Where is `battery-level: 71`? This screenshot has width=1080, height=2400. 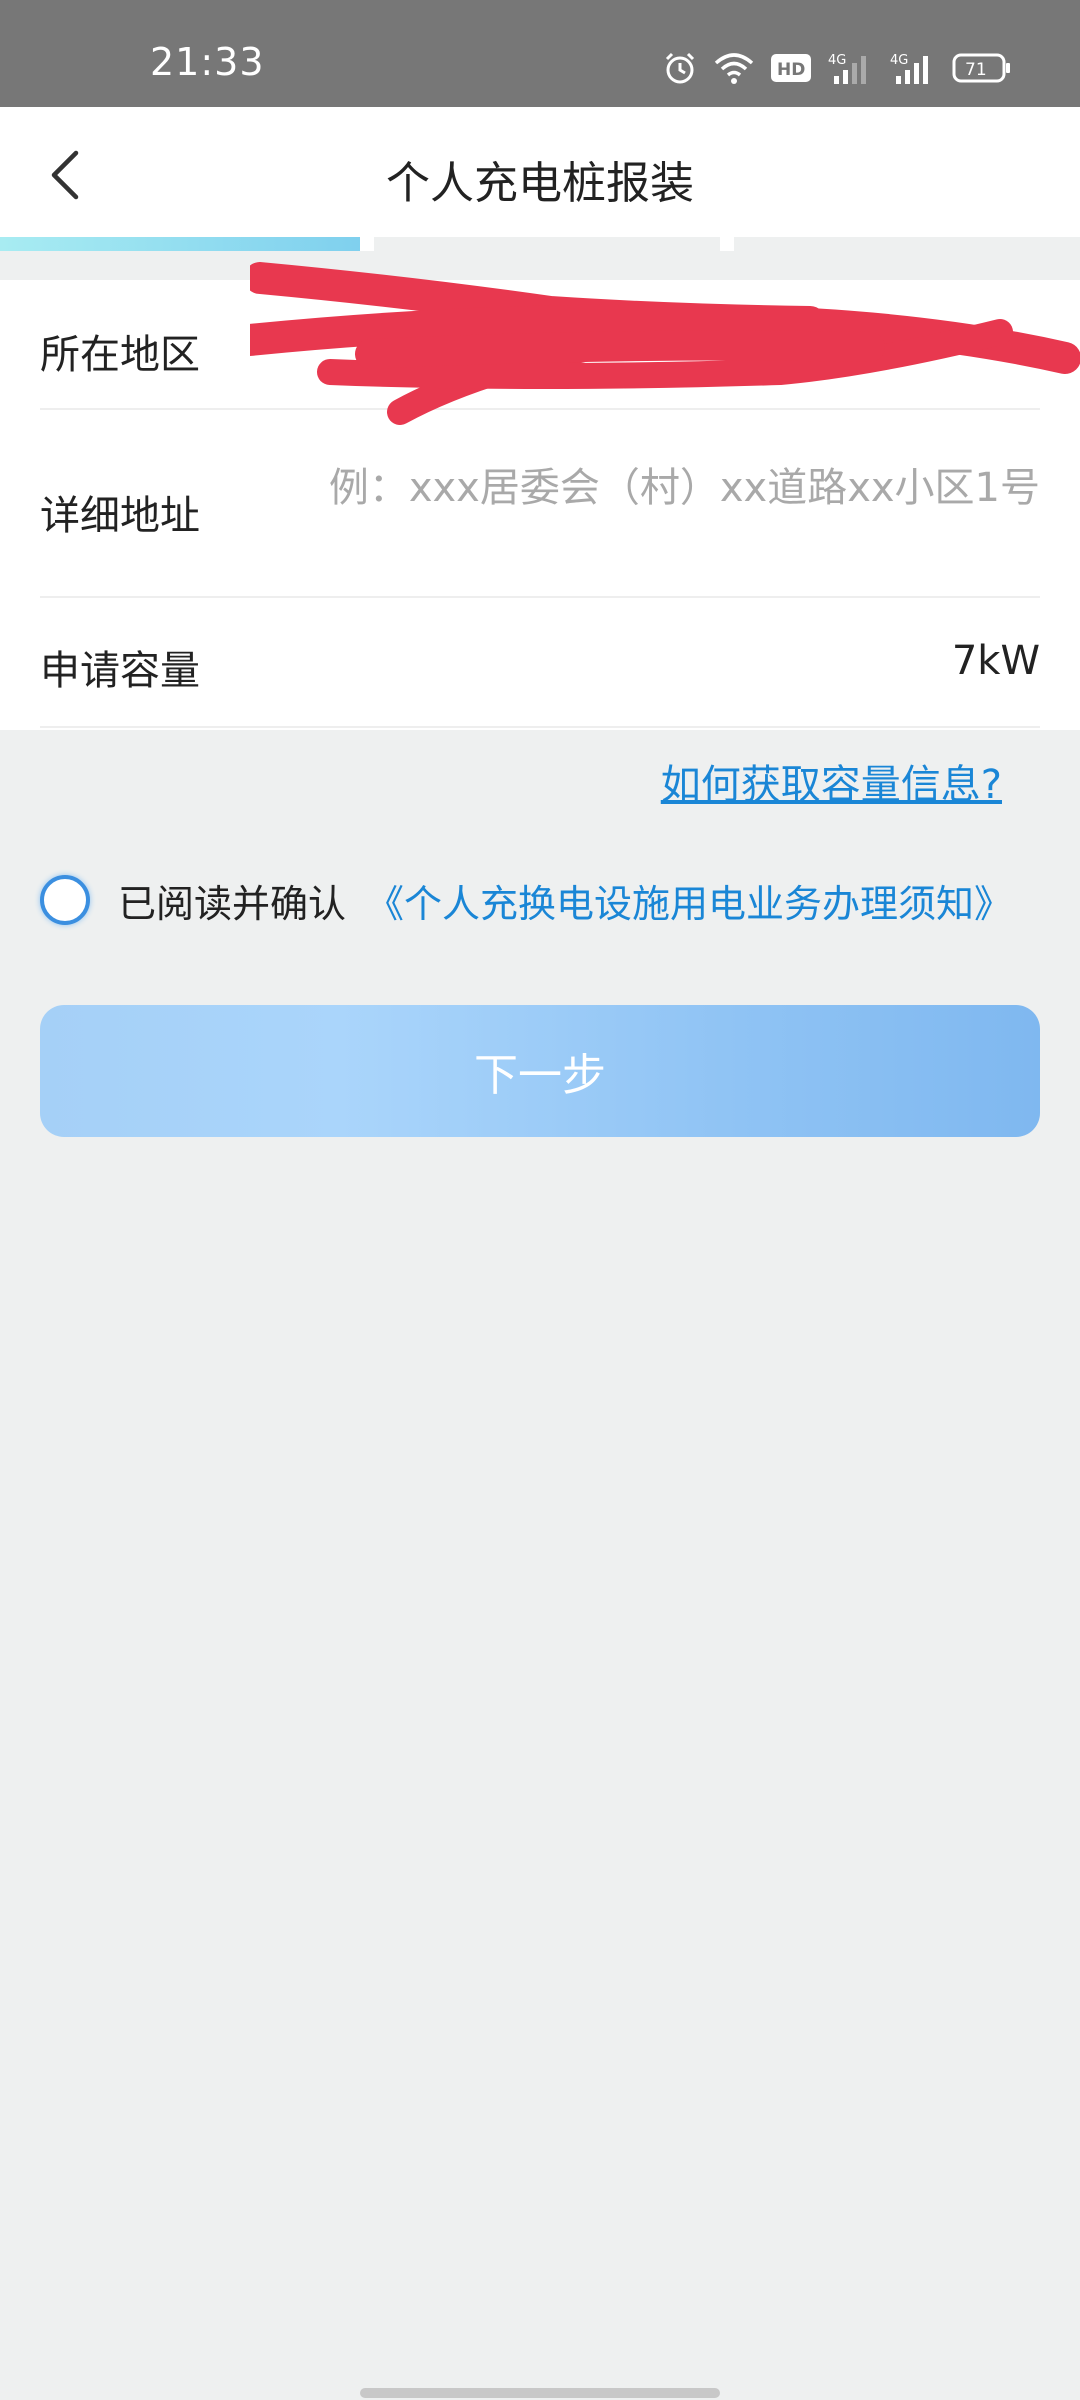 battery-level: 71 is located at coordinates (976, 70).